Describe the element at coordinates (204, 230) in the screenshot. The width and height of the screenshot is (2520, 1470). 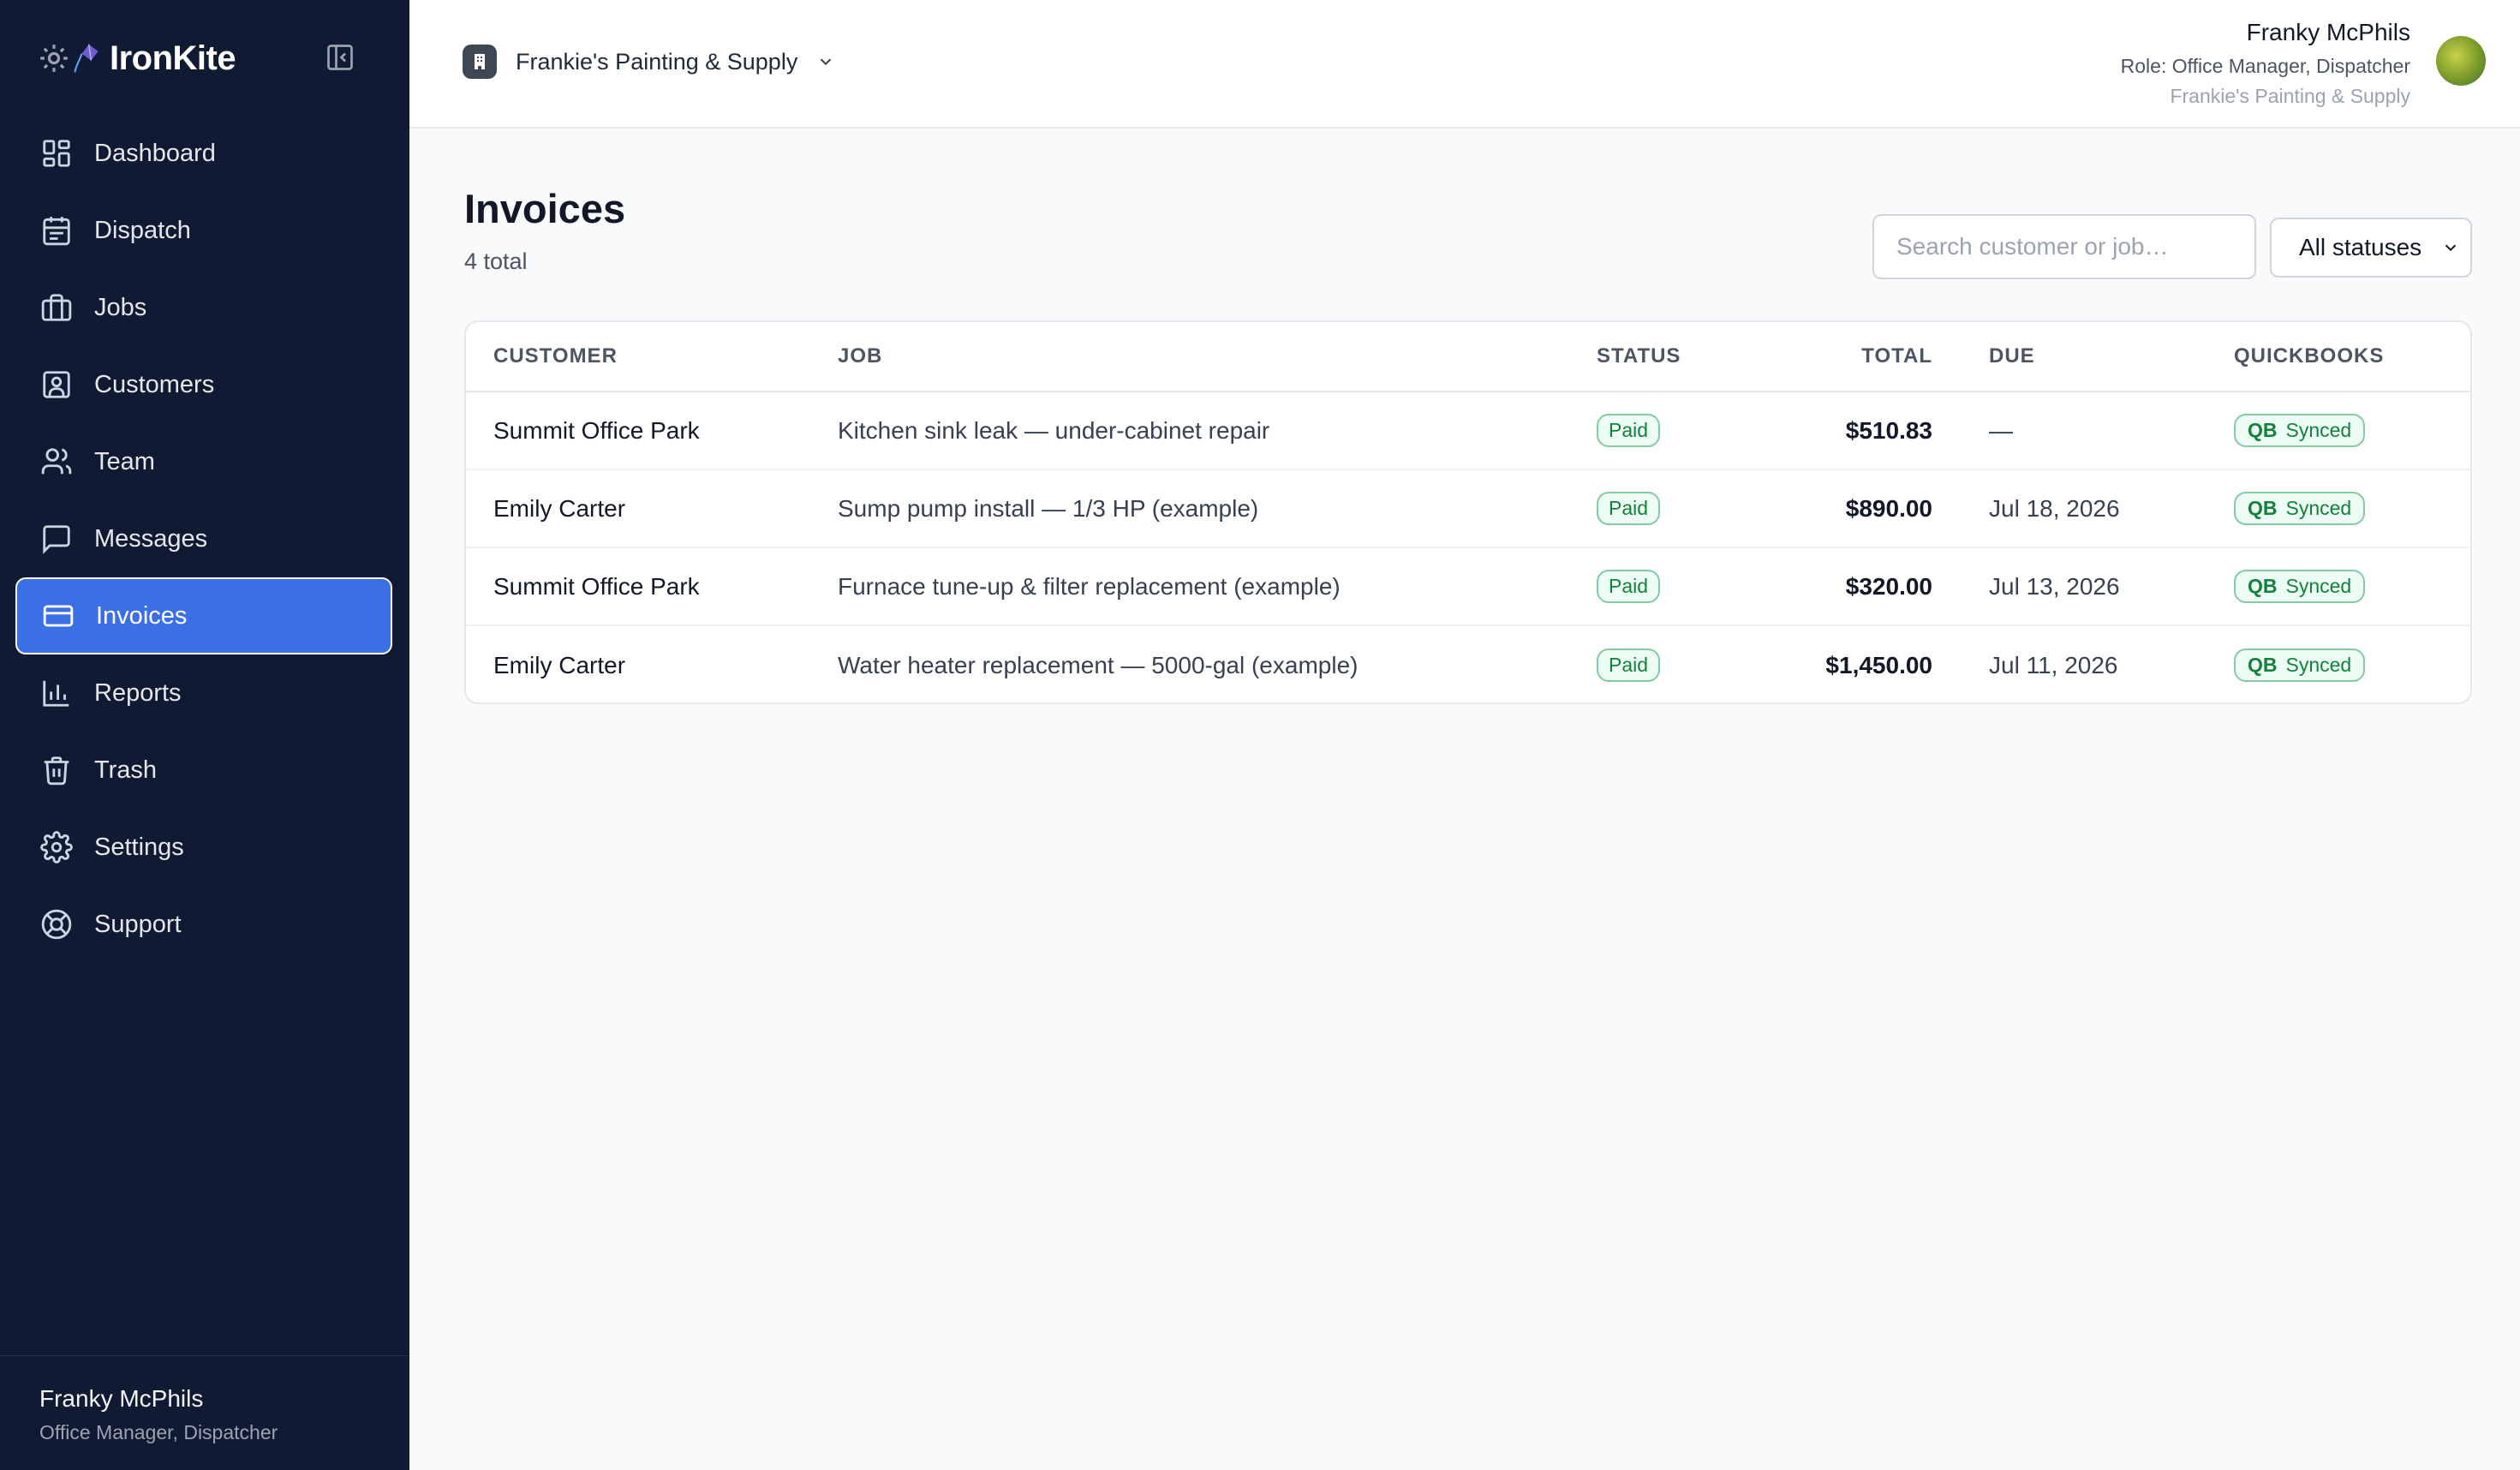
I see `sidebar-item-dispatch: Dispatch` at that location.